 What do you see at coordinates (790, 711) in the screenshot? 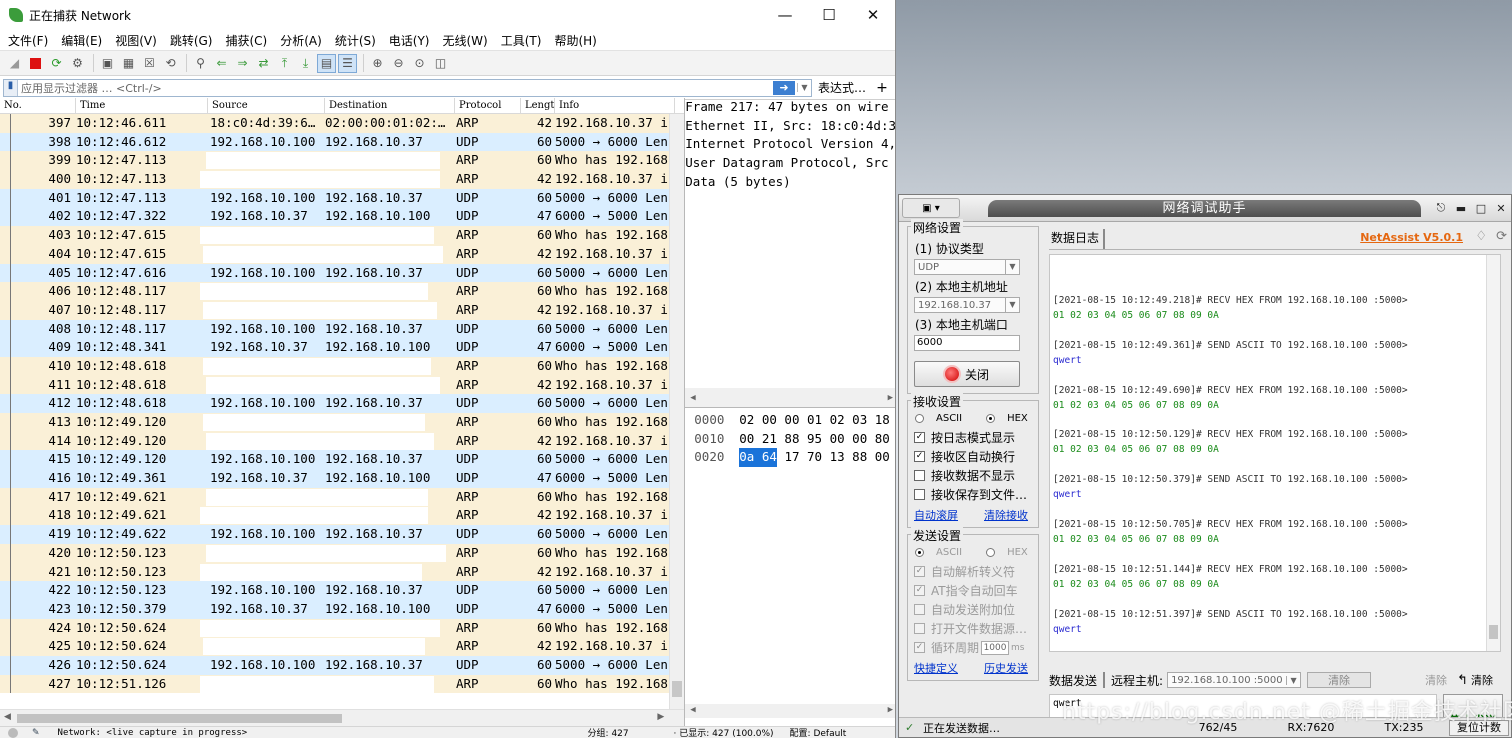
I see `bytes-hscroll: ◀ ▶` at bounding box center [790, 711].